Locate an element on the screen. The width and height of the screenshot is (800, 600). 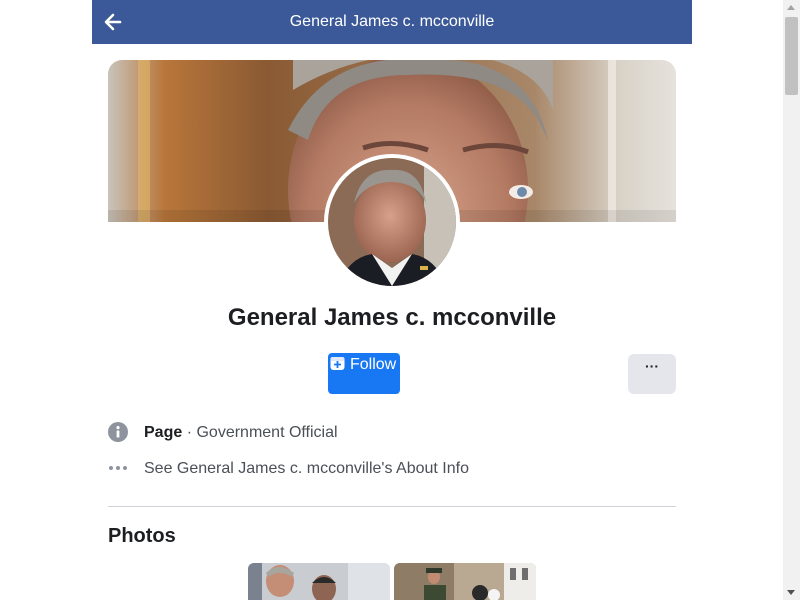
top-app-bar: General James c. mcconville is located at coordinates (392, 22).